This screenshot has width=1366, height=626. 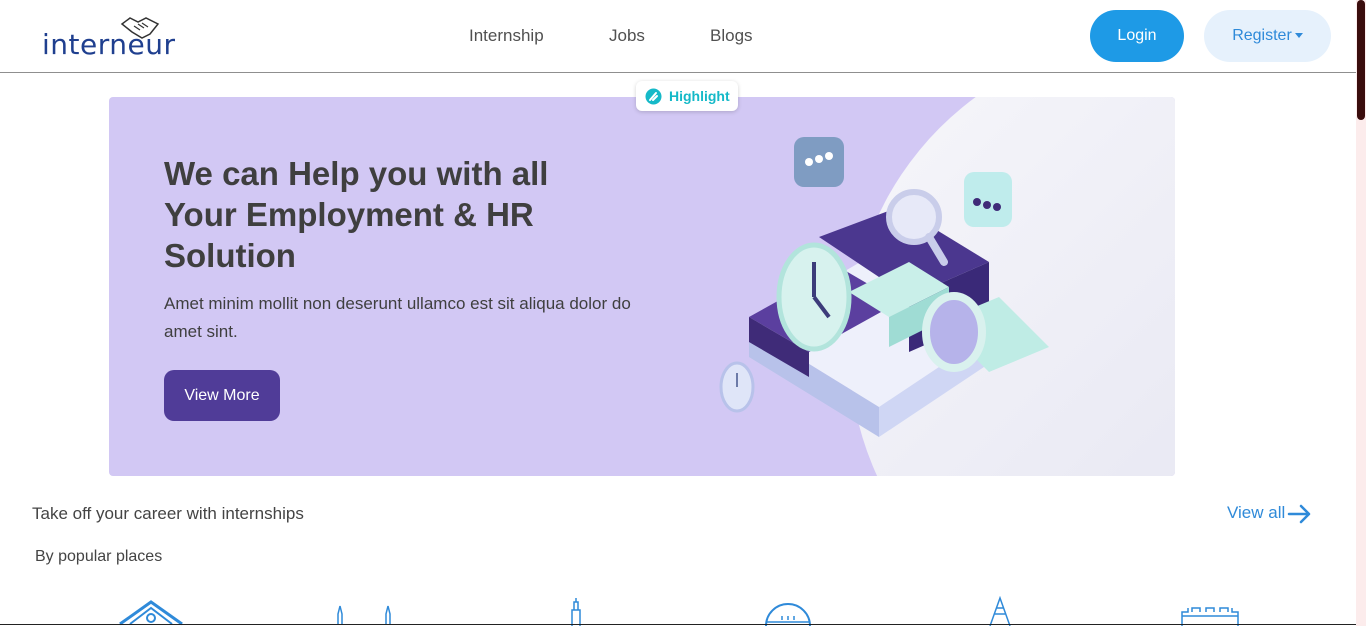 I want to click on popular-places-label: By popular places, so click(x=99, y=556).